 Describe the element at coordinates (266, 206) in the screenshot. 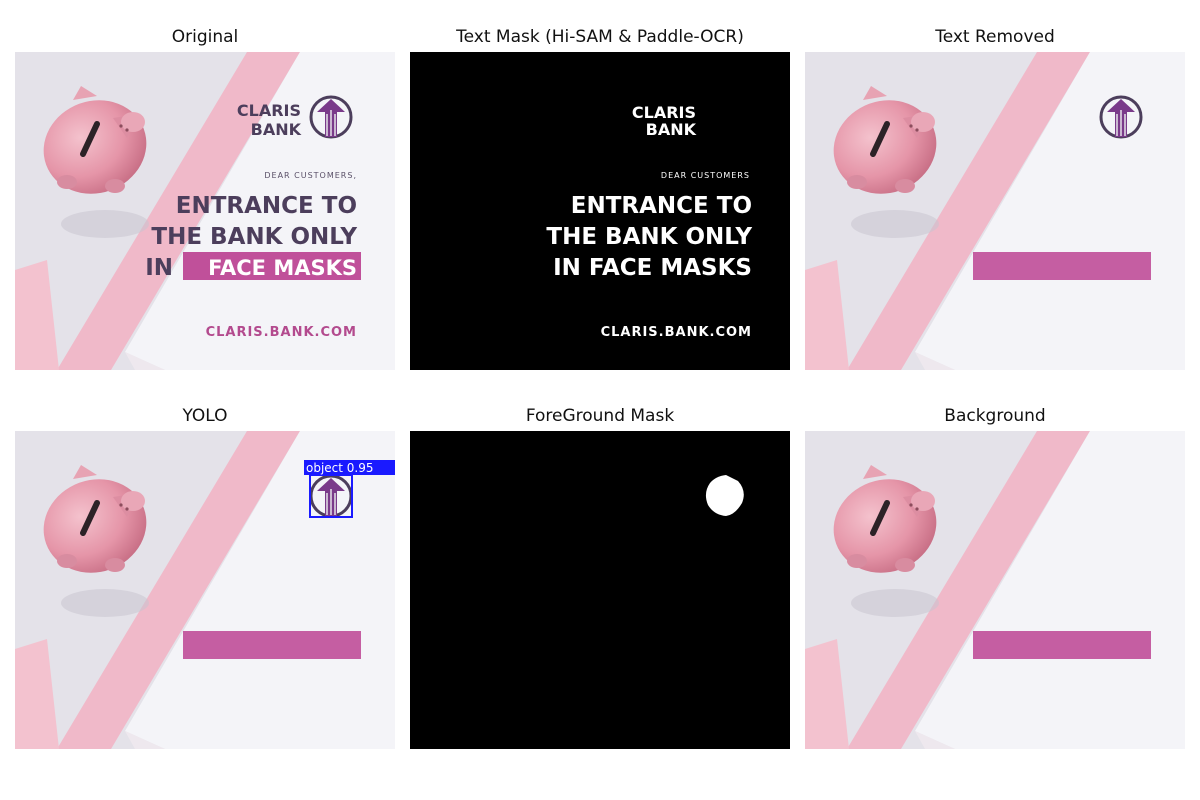

I see `headline-line1: ENTRANCE TO` at that location.